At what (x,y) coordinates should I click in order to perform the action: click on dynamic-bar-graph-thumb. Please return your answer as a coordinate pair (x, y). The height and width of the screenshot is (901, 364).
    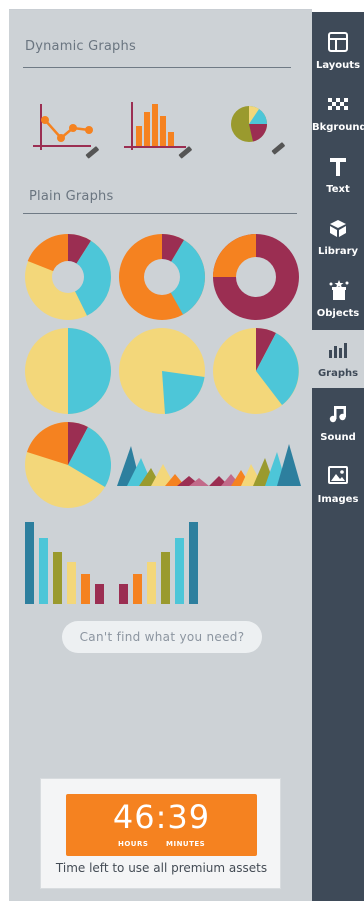
    Looking at the image, I should click on (160, 130).